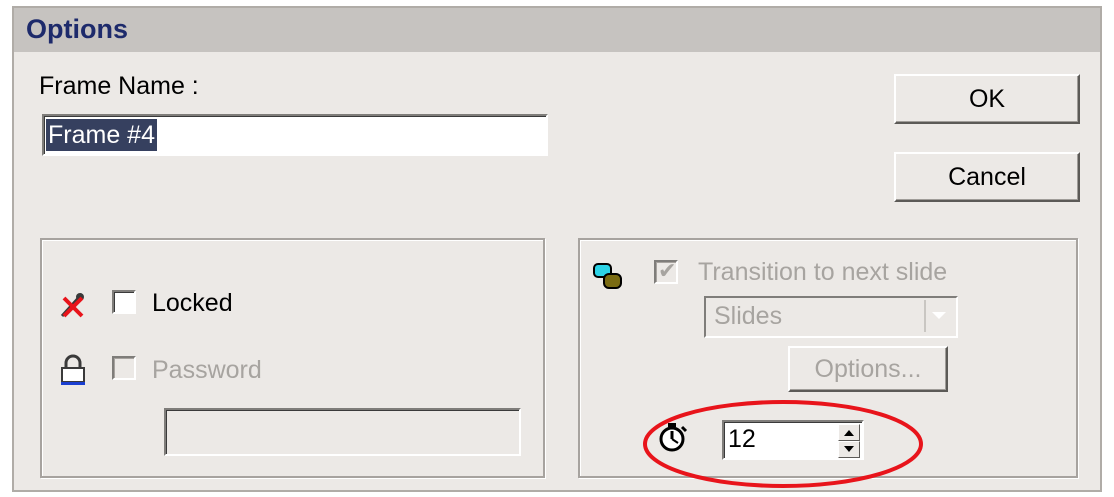 This screenshot has width=1114, height=497. What do you see at coordinates (207, 370) in the screenshot?
I see `password-label: Password` at bounding box center [207, 370].